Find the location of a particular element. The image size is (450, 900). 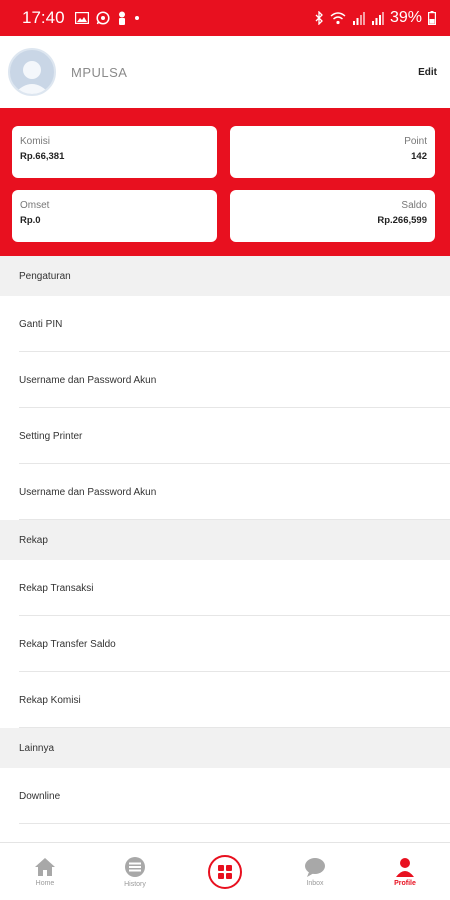

section-header-pengaturan: Pengaturan is located at coordinates (225, 276).